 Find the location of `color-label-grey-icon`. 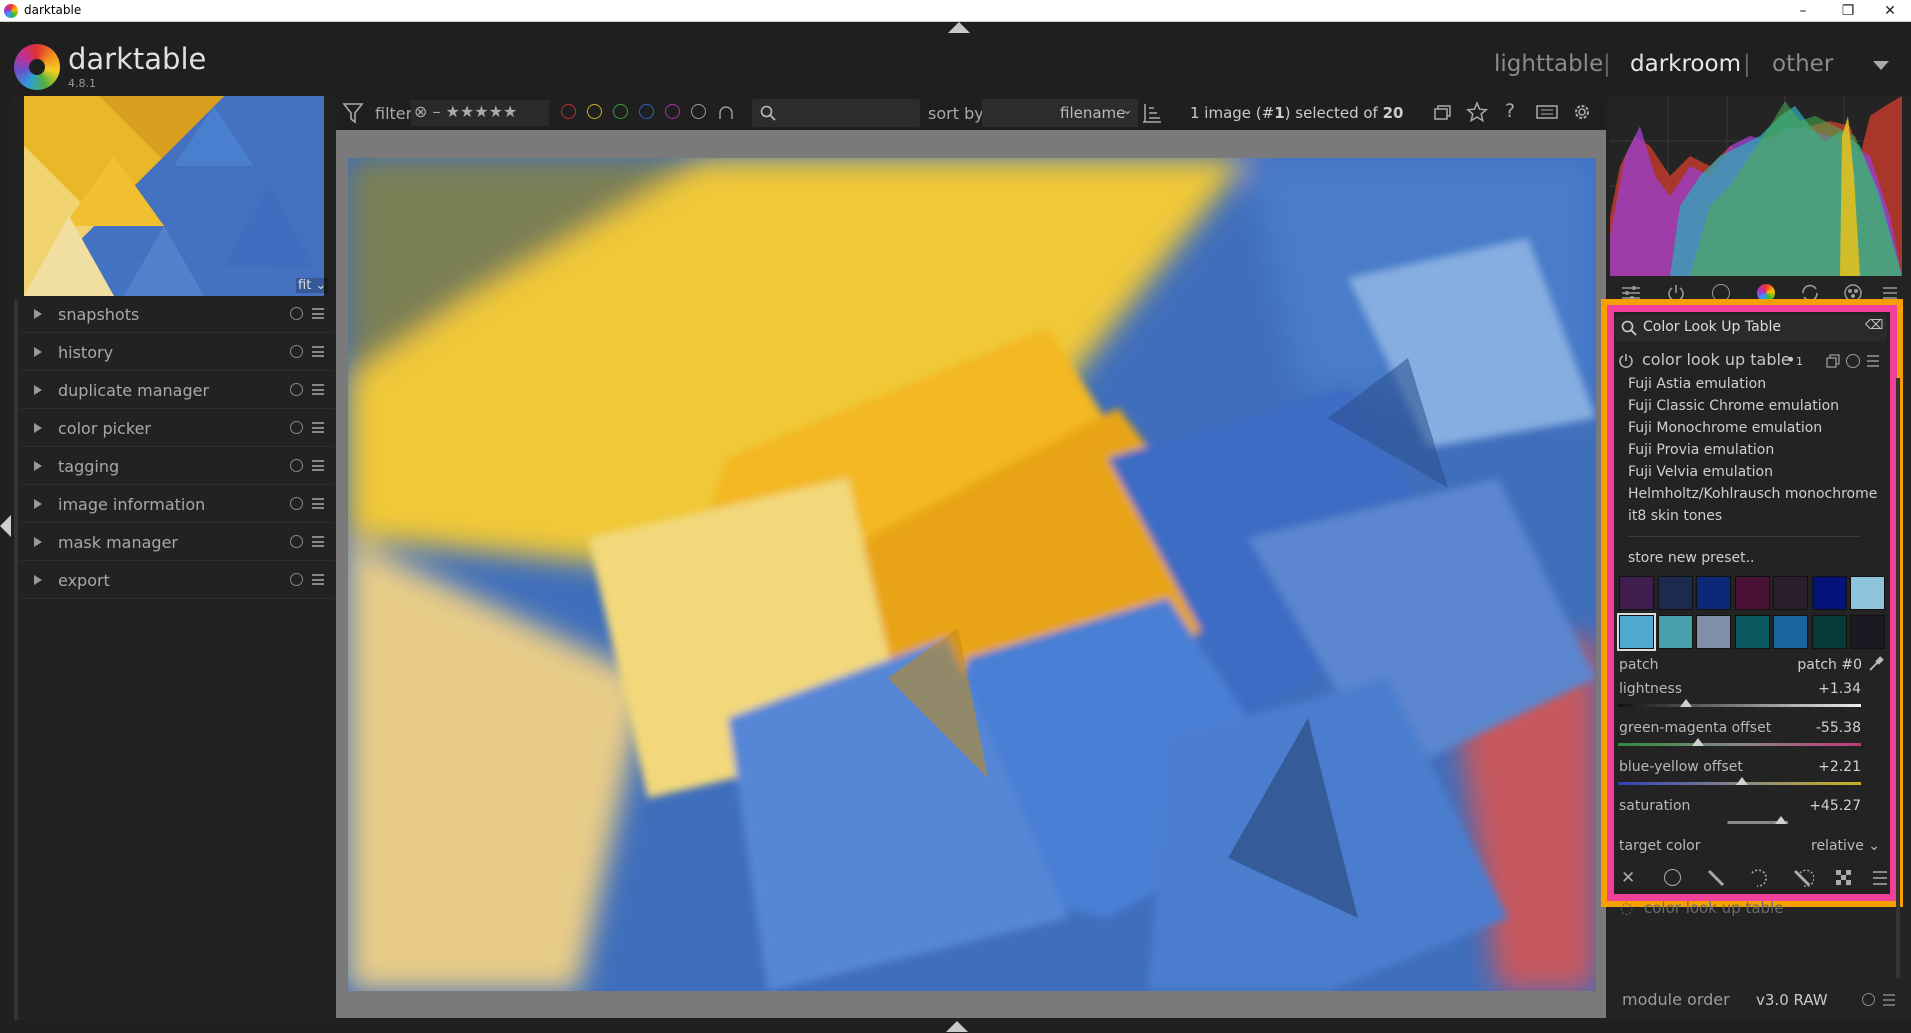

color-label-grey-icon is located at coordinates (698, 111).